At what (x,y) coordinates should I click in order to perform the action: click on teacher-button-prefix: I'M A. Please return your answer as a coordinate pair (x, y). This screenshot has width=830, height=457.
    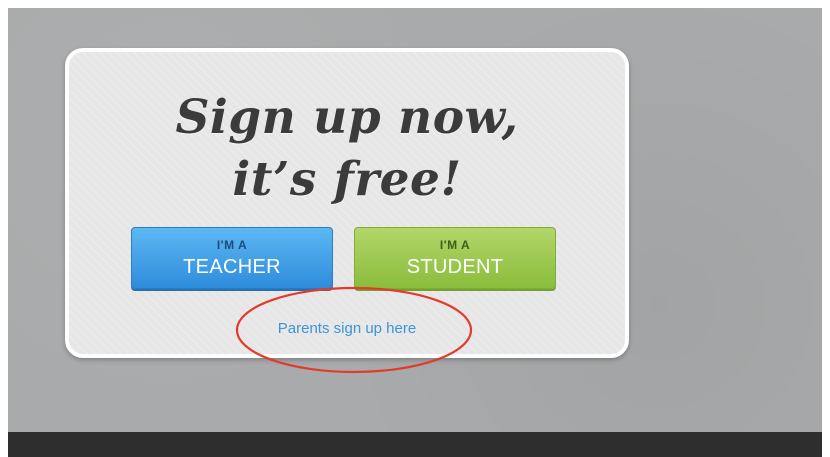
    Looking at the image, I should click on (232, 245).